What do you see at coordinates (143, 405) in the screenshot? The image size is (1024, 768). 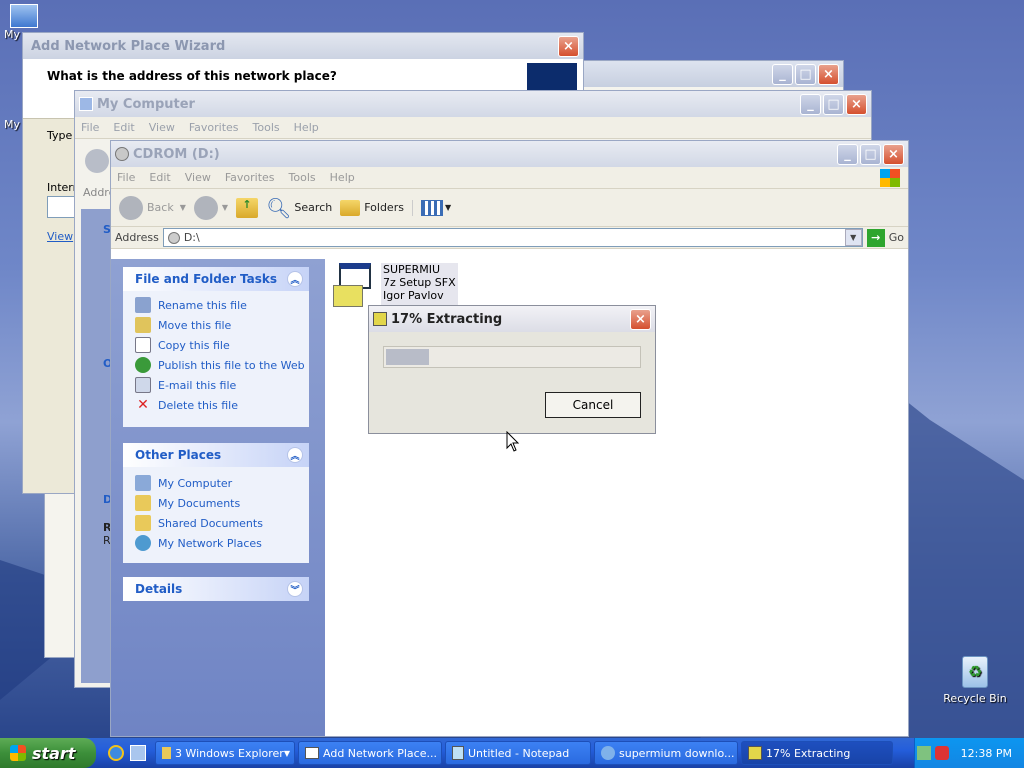 I see `delete-icon: ✕` at bounding box center [143, 405].